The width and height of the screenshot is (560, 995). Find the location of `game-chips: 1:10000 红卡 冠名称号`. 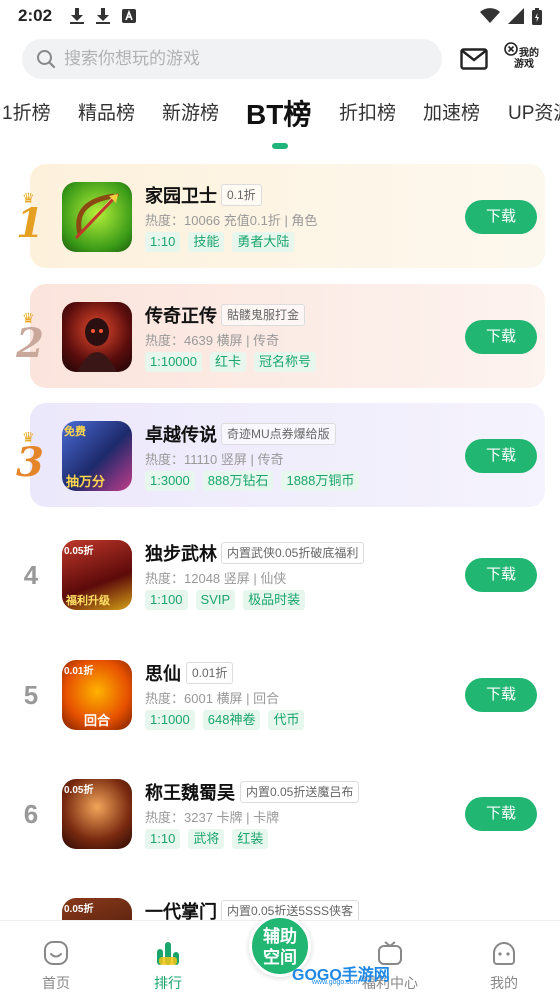

game-chips: 1:10000 红卡 冠名称号 is located at coordinates (231, 362).